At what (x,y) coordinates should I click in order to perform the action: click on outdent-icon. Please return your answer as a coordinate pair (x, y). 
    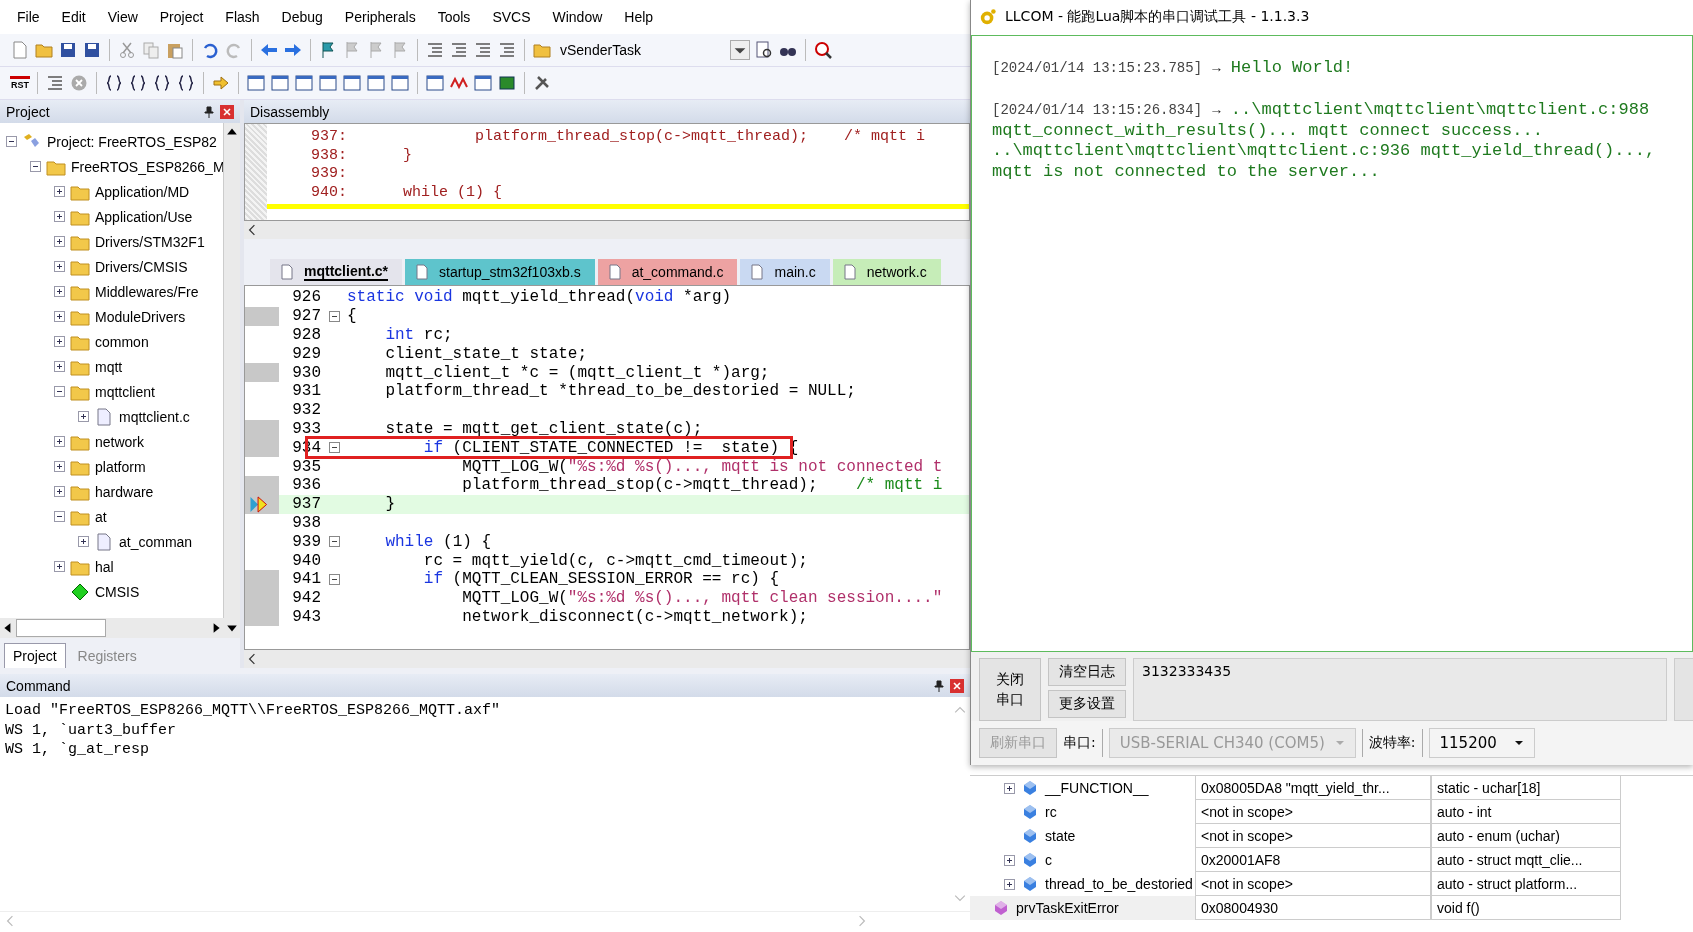
    Looking at the image, I should click on (459, 50).